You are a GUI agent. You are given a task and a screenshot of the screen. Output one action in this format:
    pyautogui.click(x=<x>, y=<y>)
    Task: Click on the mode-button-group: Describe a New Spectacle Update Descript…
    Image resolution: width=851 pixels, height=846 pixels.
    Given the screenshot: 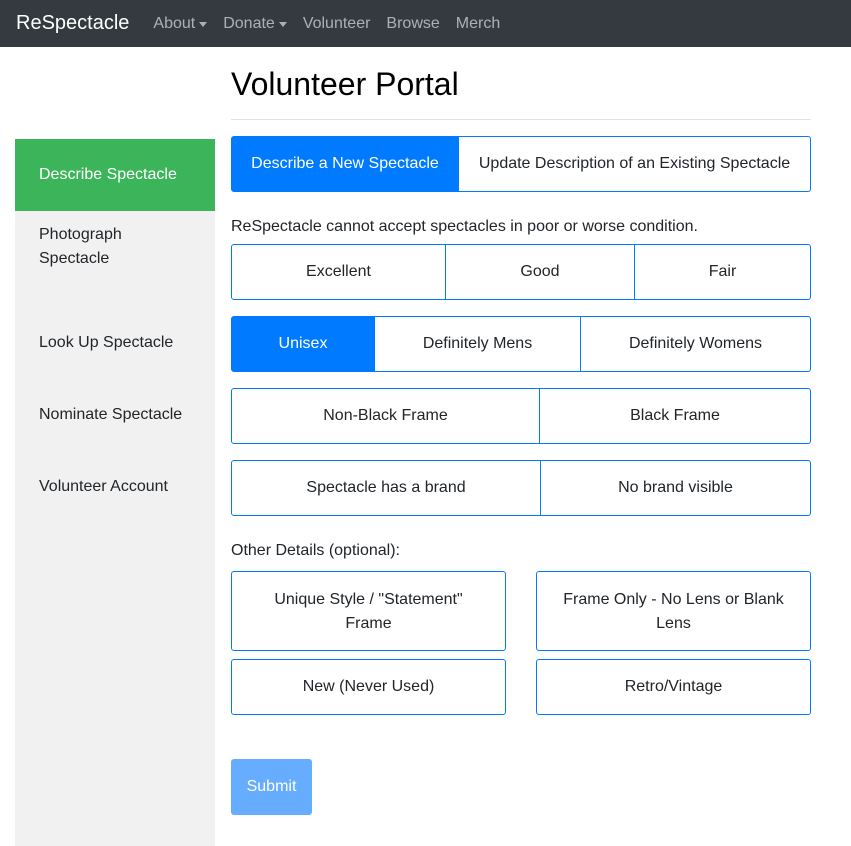 What is the action you would take?
    pyautogui.click(x=521, y=164)
    